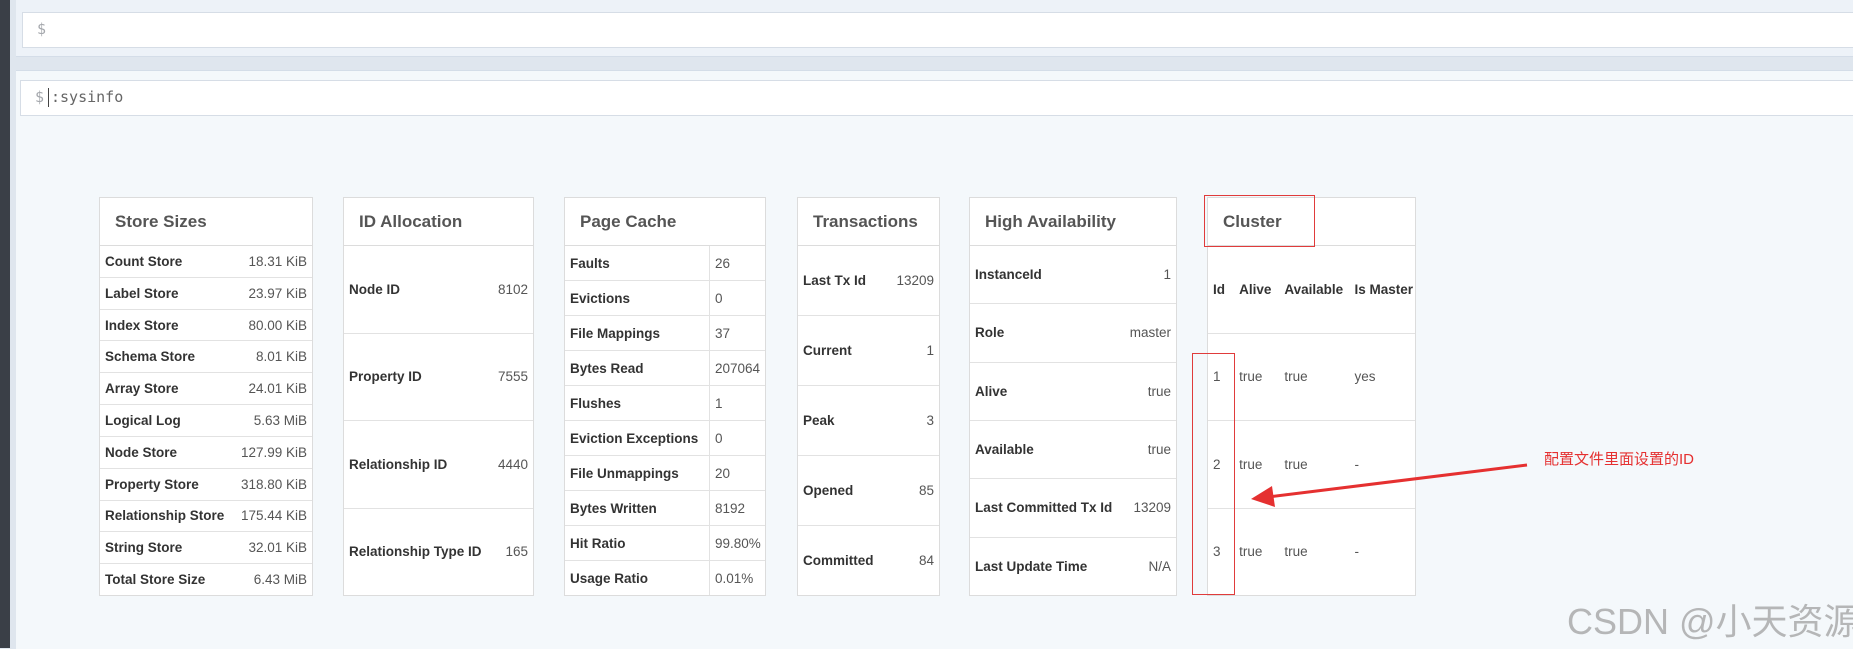  Describe the element at coordinates (936, 98) in the screenshot. I see `command-editor: $ :sysinfo` at that location.